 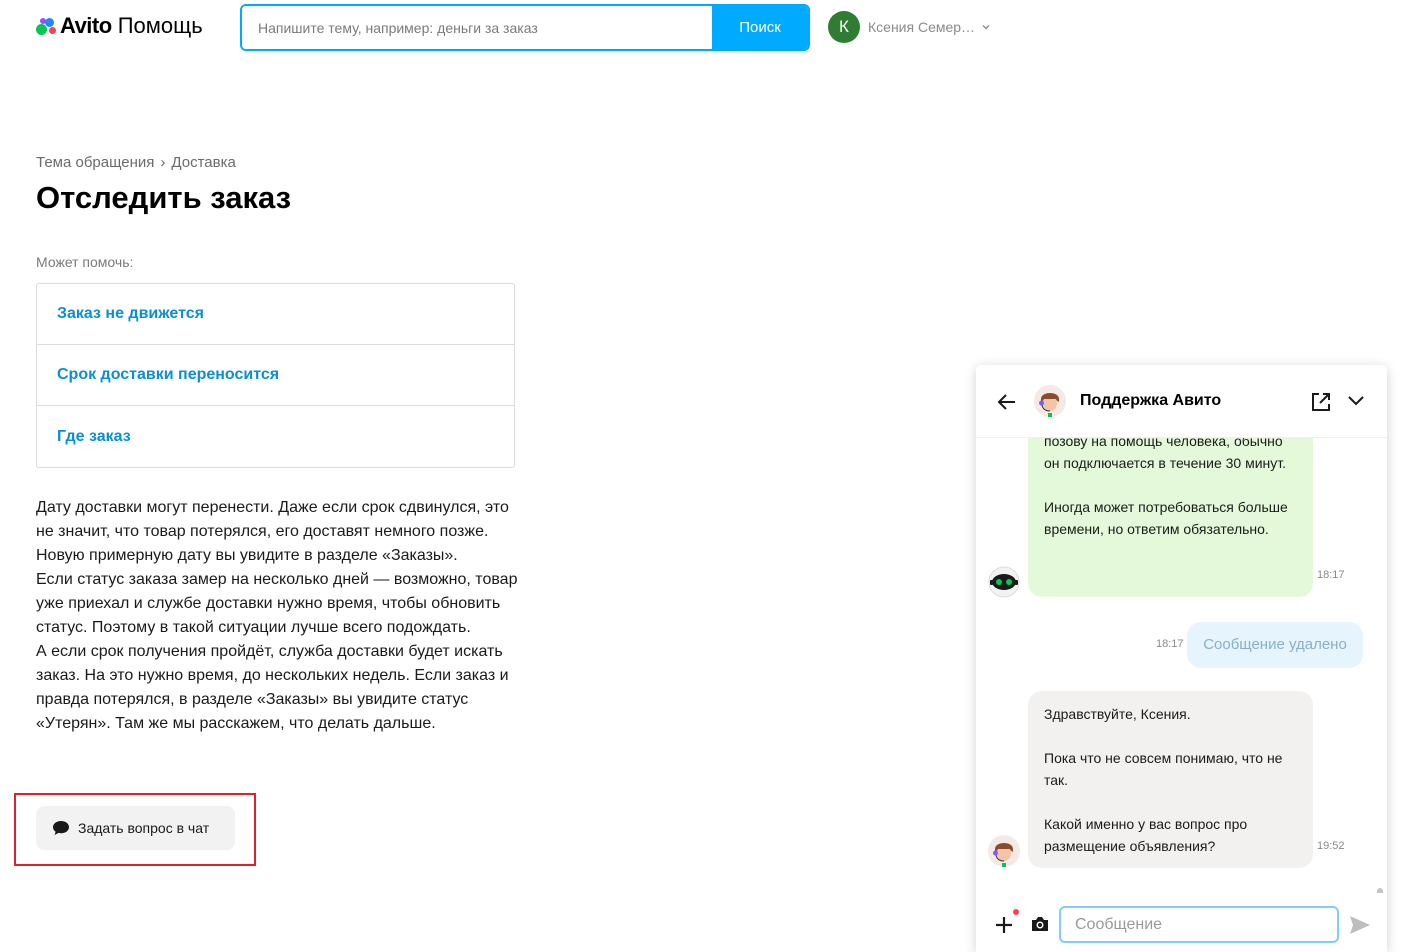 I want to click on ask-in-chat-button: Задать вопрос в чат, so click(x=135, y=828).